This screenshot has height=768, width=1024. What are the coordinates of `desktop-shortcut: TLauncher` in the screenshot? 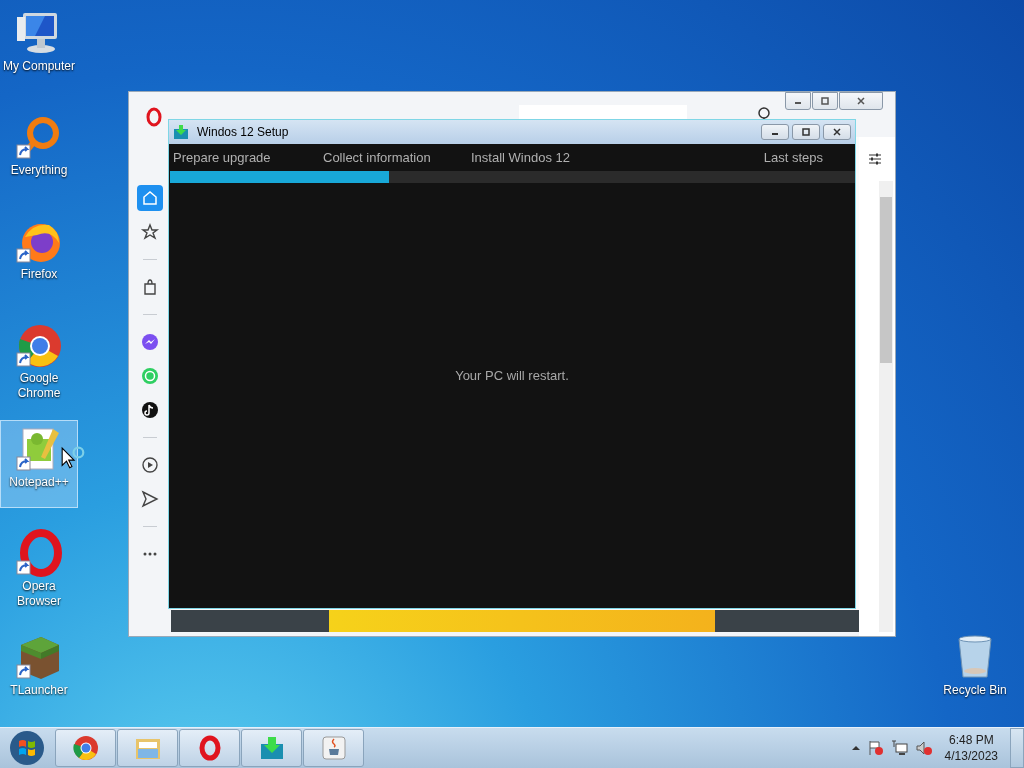 It's located at (39, 672).